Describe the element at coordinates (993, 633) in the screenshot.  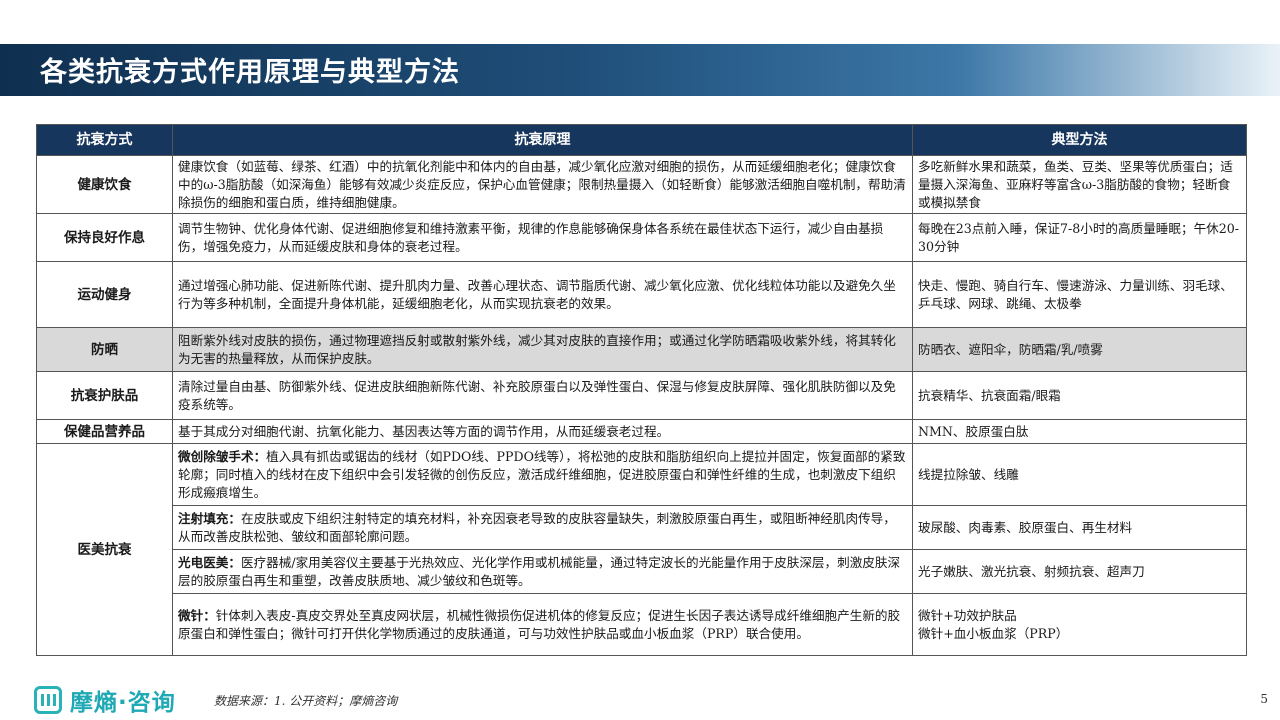
I see `example-line: 微针+血小板血浆（PRP）` at that location.